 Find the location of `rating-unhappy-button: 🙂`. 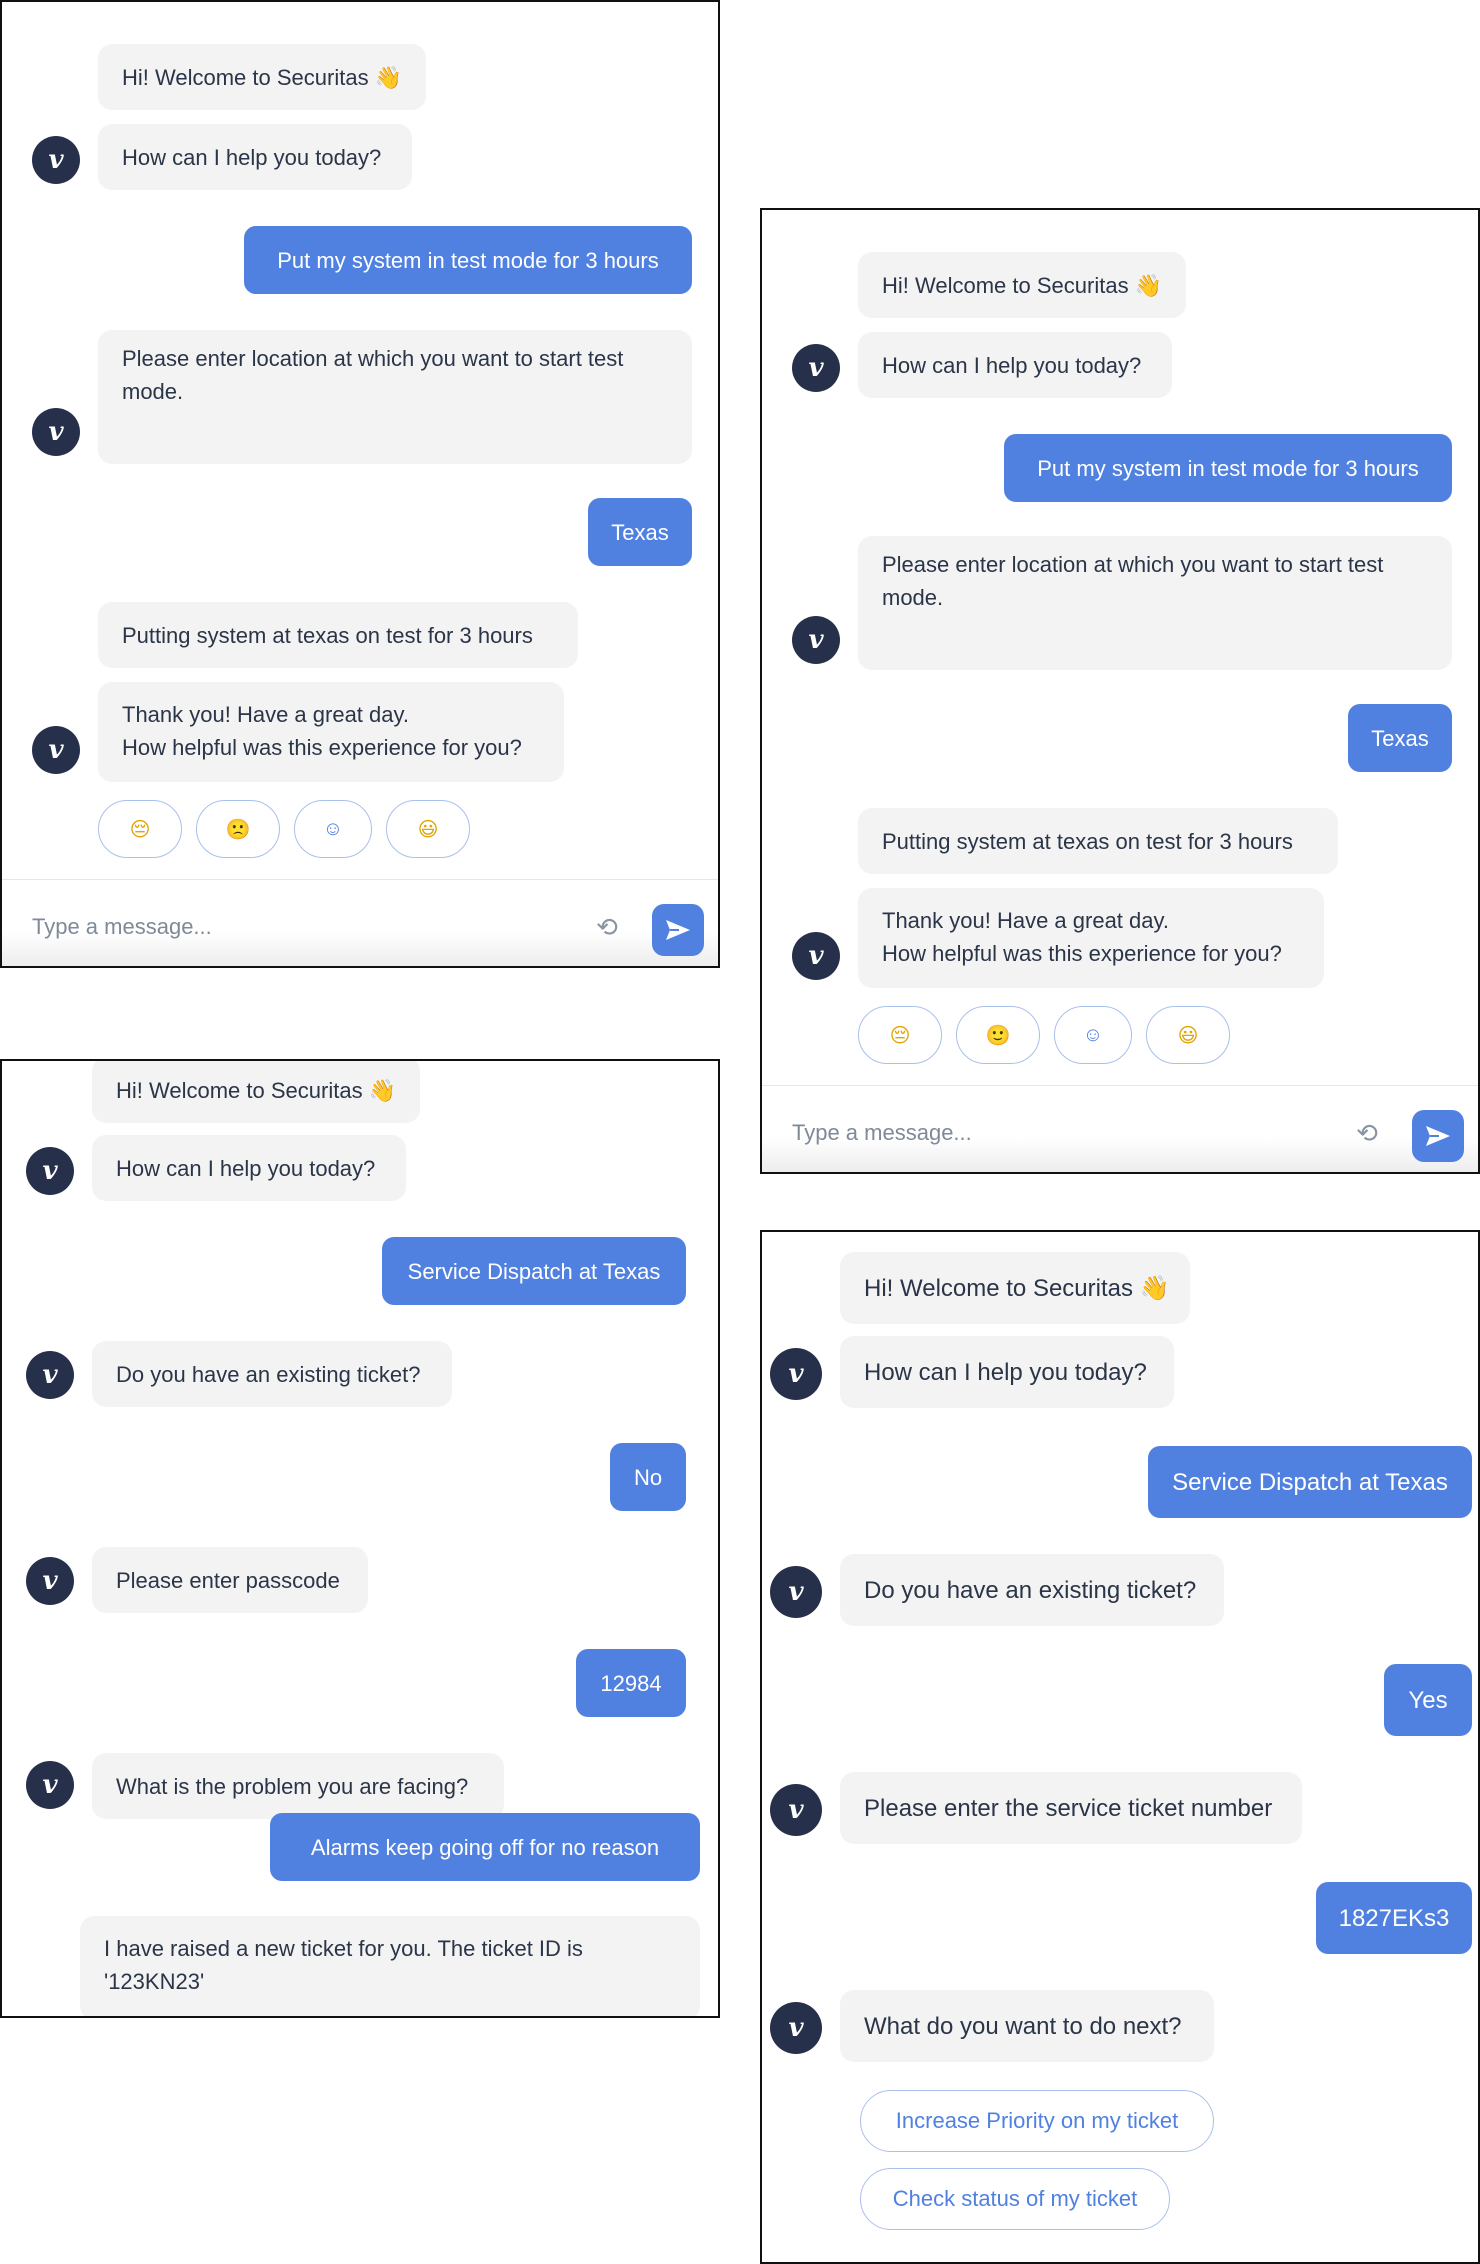

rating-unhappy-button: 🙂 is located at coordinates (998, 1035).